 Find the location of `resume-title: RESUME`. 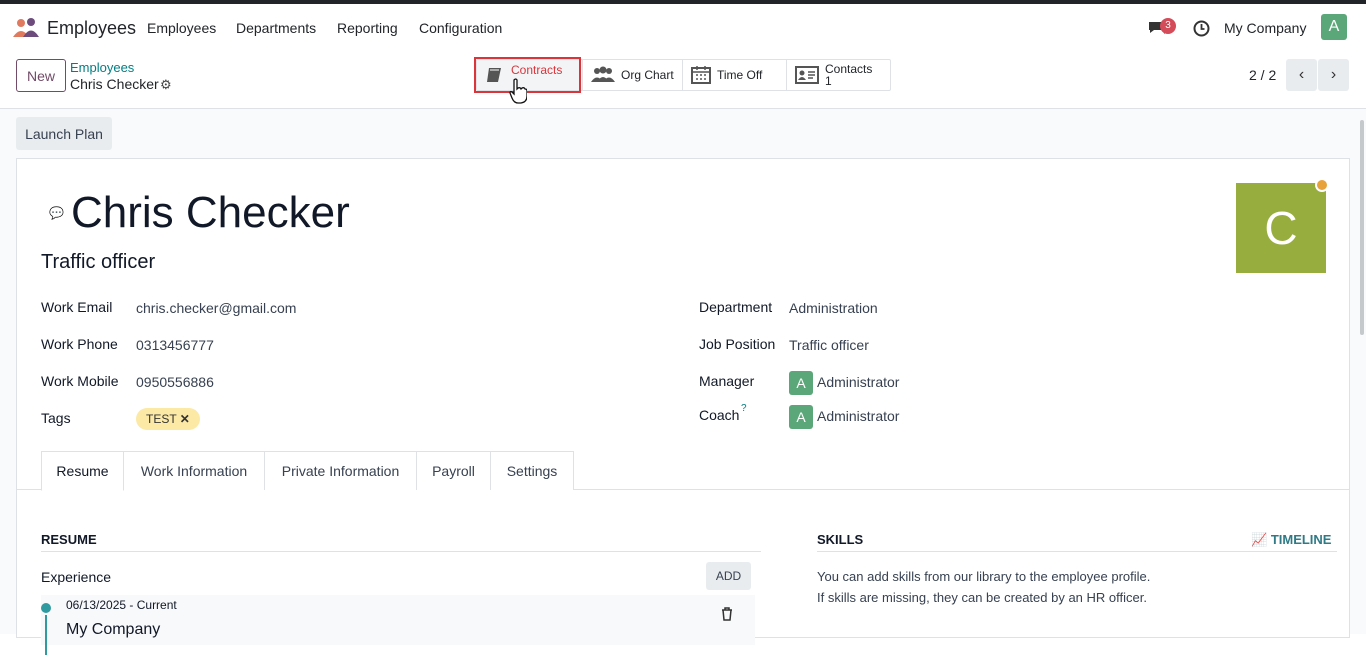

resume-title: RESUME is located at coordinates (69, 539).